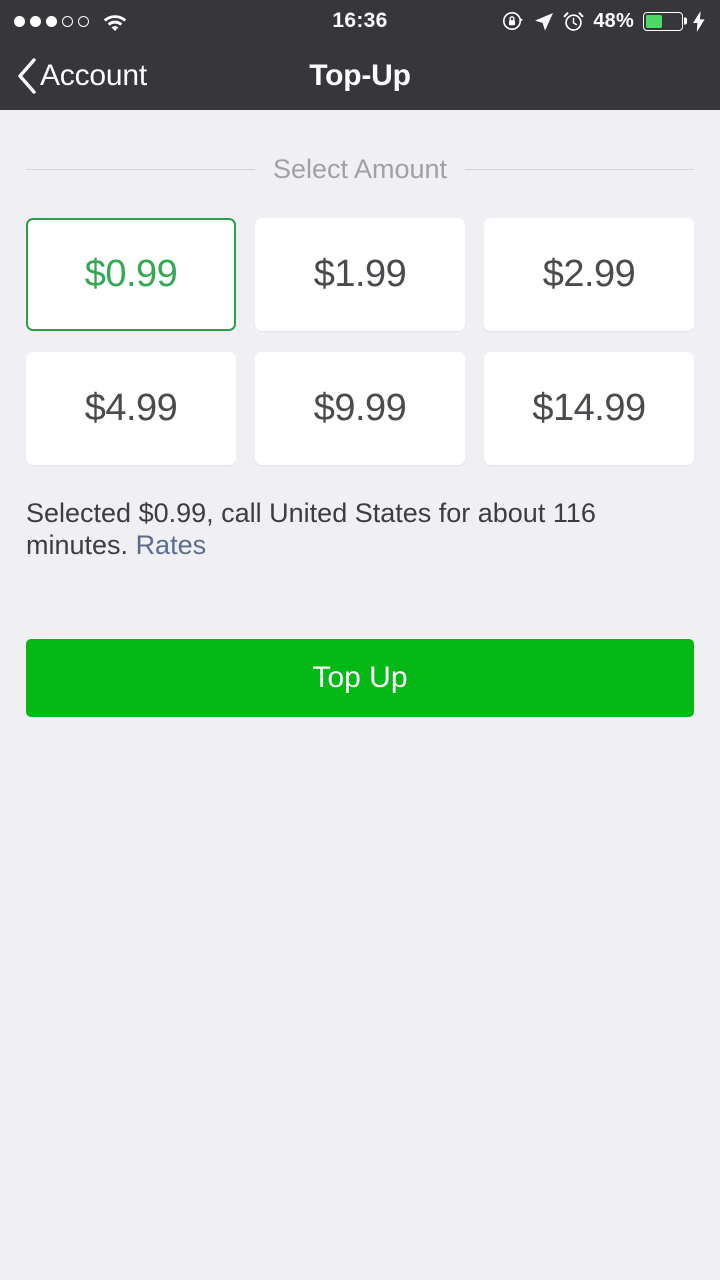  I want to click on amount-option-label: $2.99, so click(589, 274).